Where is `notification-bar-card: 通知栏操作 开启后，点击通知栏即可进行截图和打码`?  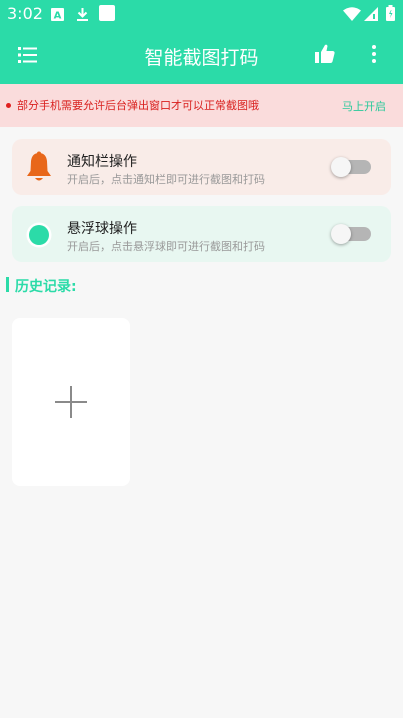 notification-bar-card: 通知栏操作 开启后，点击通知栏即可进行截图和打码 is located at coordinates (201, 167).